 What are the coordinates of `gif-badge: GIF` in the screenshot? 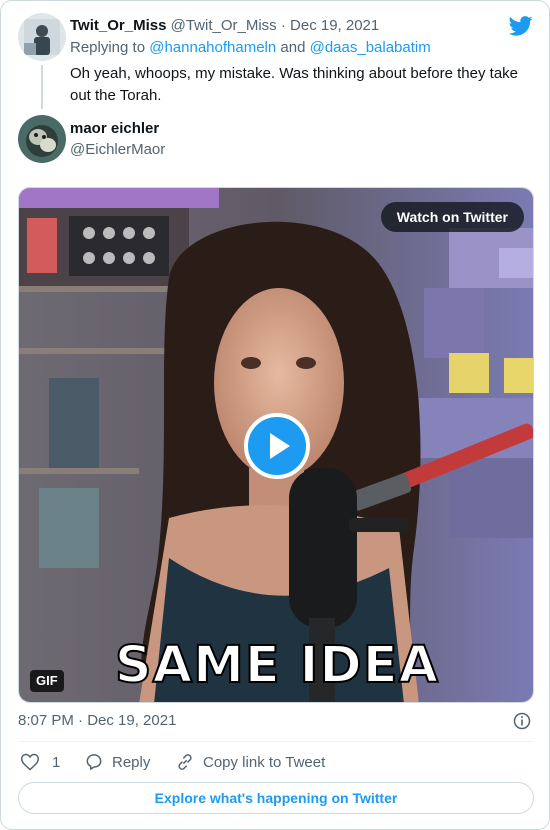 It's located at (47, 681).